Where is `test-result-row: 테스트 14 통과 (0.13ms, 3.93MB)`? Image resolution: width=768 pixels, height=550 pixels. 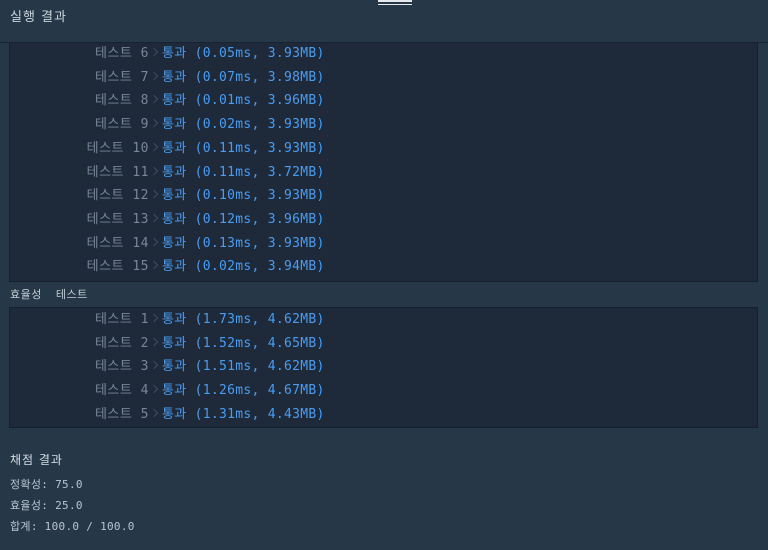
test-result-row: 테스트 14 통과 (0.13ms, 3.93MB) is located at coordinates (383, 244).